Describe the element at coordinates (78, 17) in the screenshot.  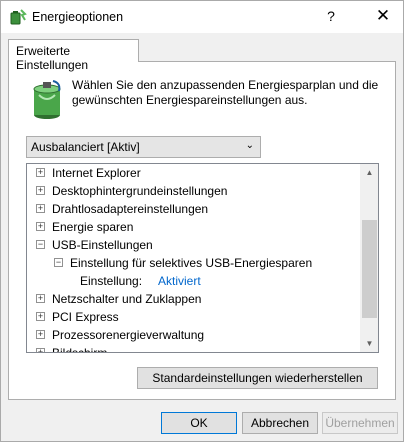
I see `window-title: Energieoptionen` at that location.